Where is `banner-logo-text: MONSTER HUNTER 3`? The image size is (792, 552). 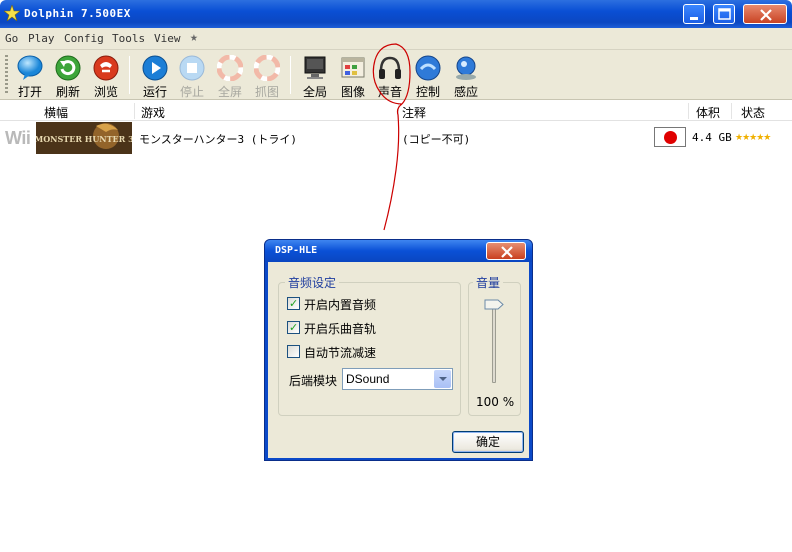
banner-logo-text: MONSTER HUNTER 3 is located at coordinates (84, 139).